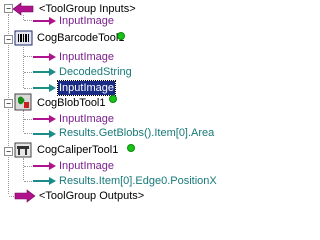 The height and width of the screenshot is (240, 320). I want to click on terminal-barcode-inputimage: InputImage, so click(86, 57).